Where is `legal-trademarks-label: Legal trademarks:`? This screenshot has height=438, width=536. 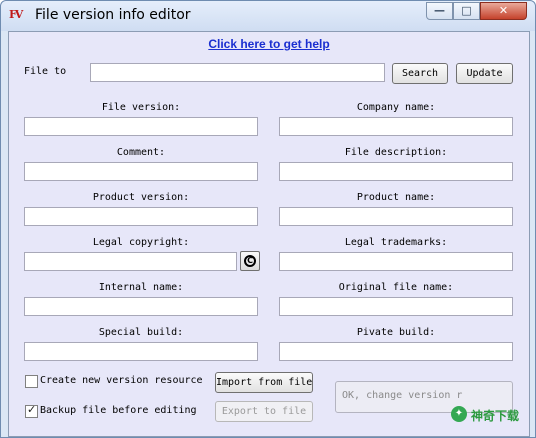
legal-trademarks-label: Legal trademarks: is located at coordinates (396, 242).